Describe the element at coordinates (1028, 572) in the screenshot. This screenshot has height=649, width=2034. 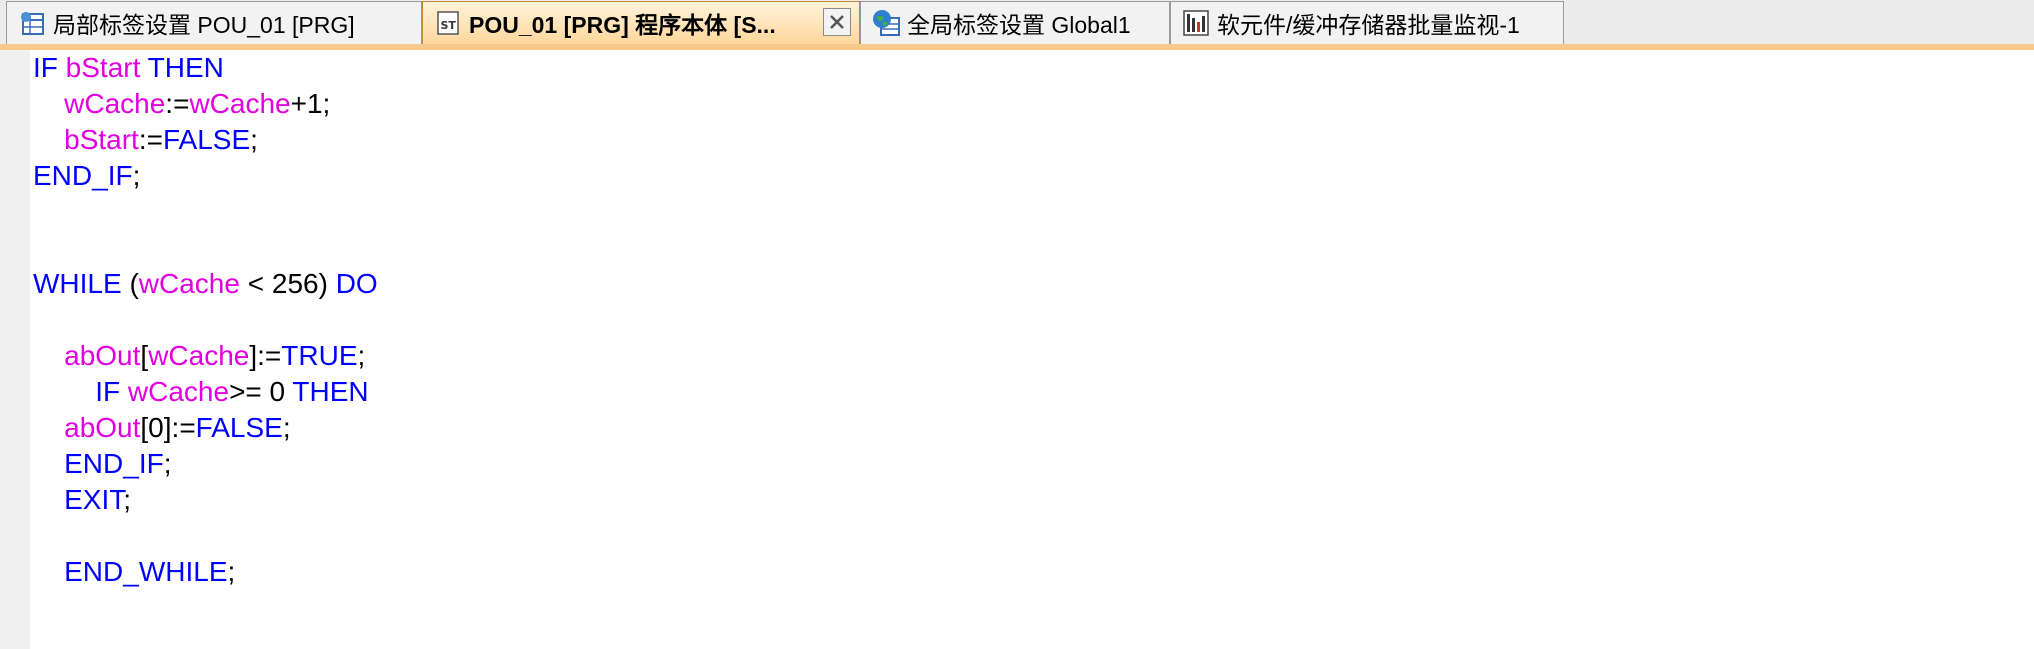
I see `code-line: END_WHILE;` at that location.